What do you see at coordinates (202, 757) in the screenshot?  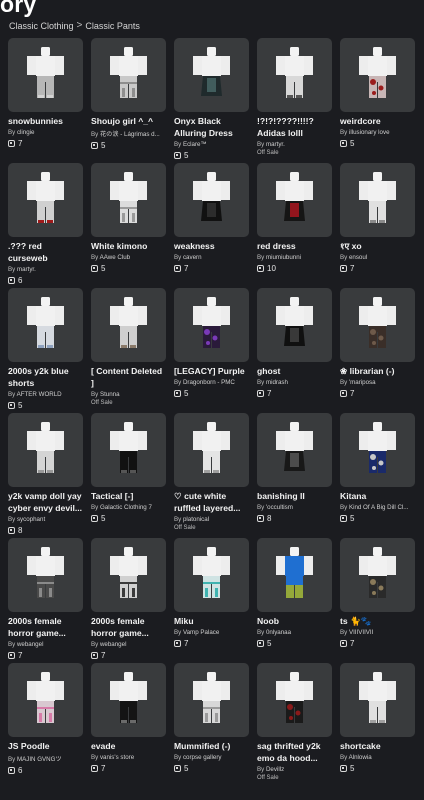 I see `creator-name: corpse gallery` at bounding box center [202, 757].